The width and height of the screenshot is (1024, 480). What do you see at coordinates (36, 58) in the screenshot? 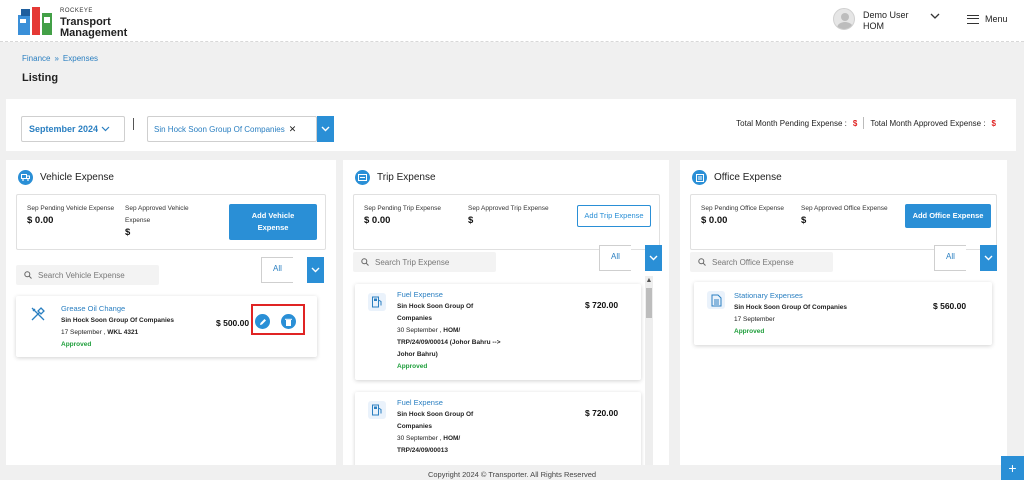
I see `breadcrumb-finance: Finance` at bounding box center [36, 58].